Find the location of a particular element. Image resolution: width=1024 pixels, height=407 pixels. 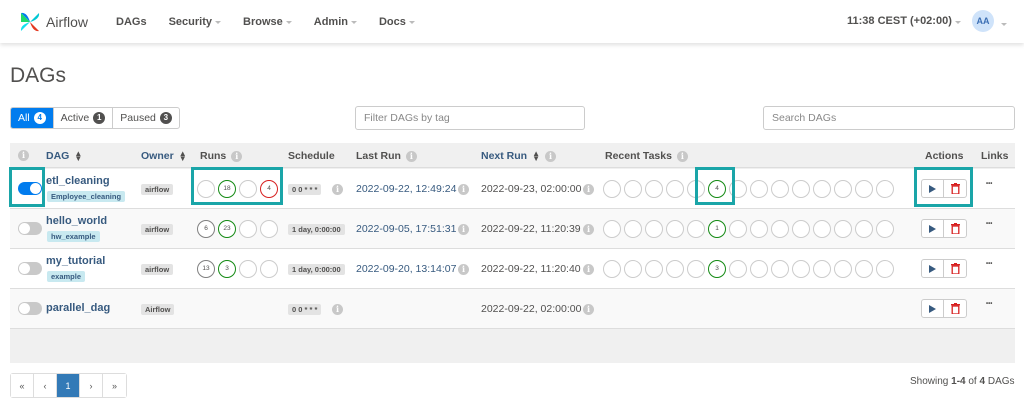

nav-docs: Docs is located at coordinates (397, 22).